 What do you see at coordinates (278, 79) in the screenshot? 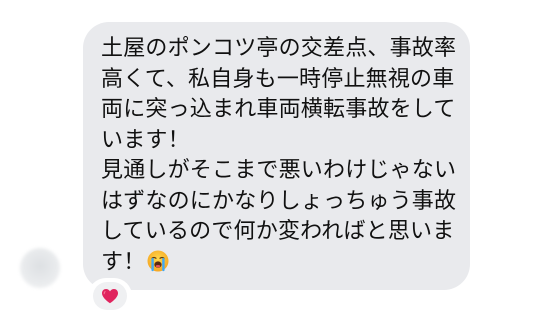
I see `message-line: 高くて、私自身も一時停止無視の車` at bounding box center [278, 79].